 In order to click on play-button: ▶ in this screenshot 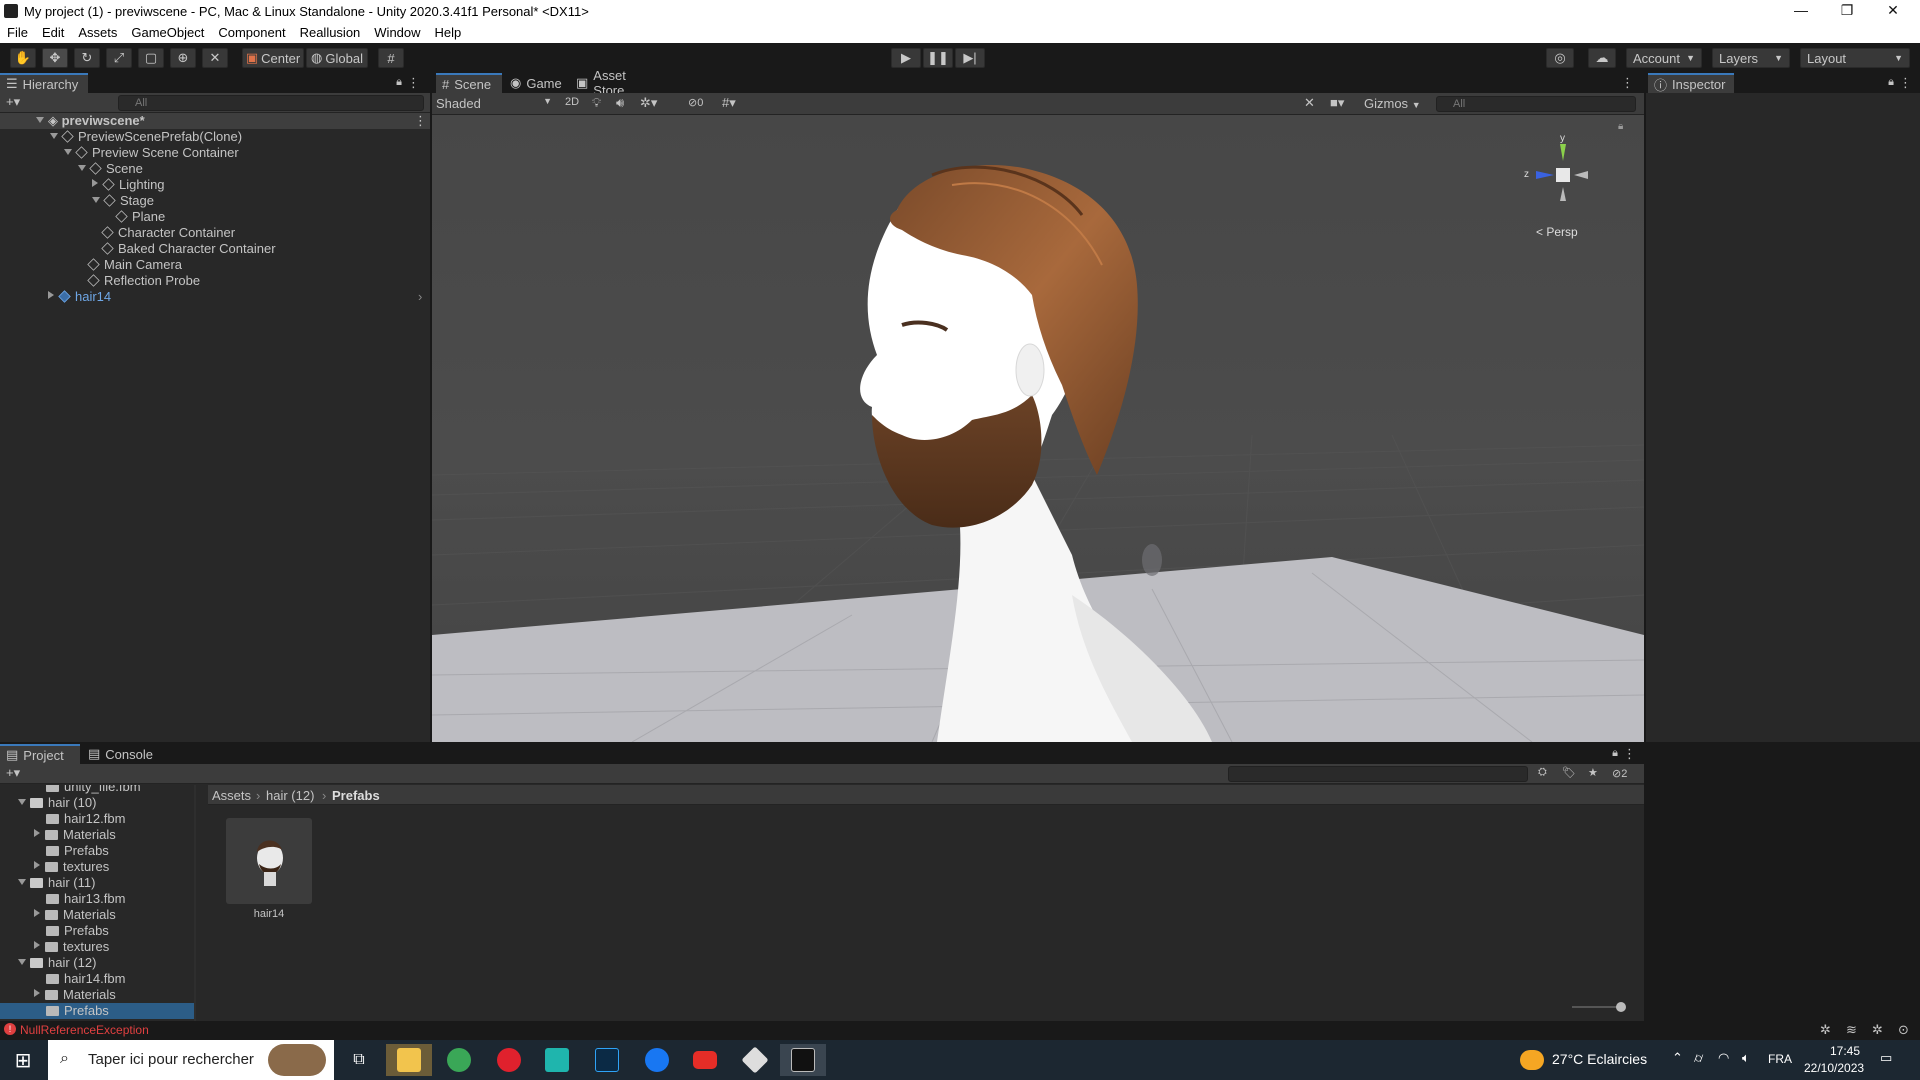, I will do `click(906, 58)`.